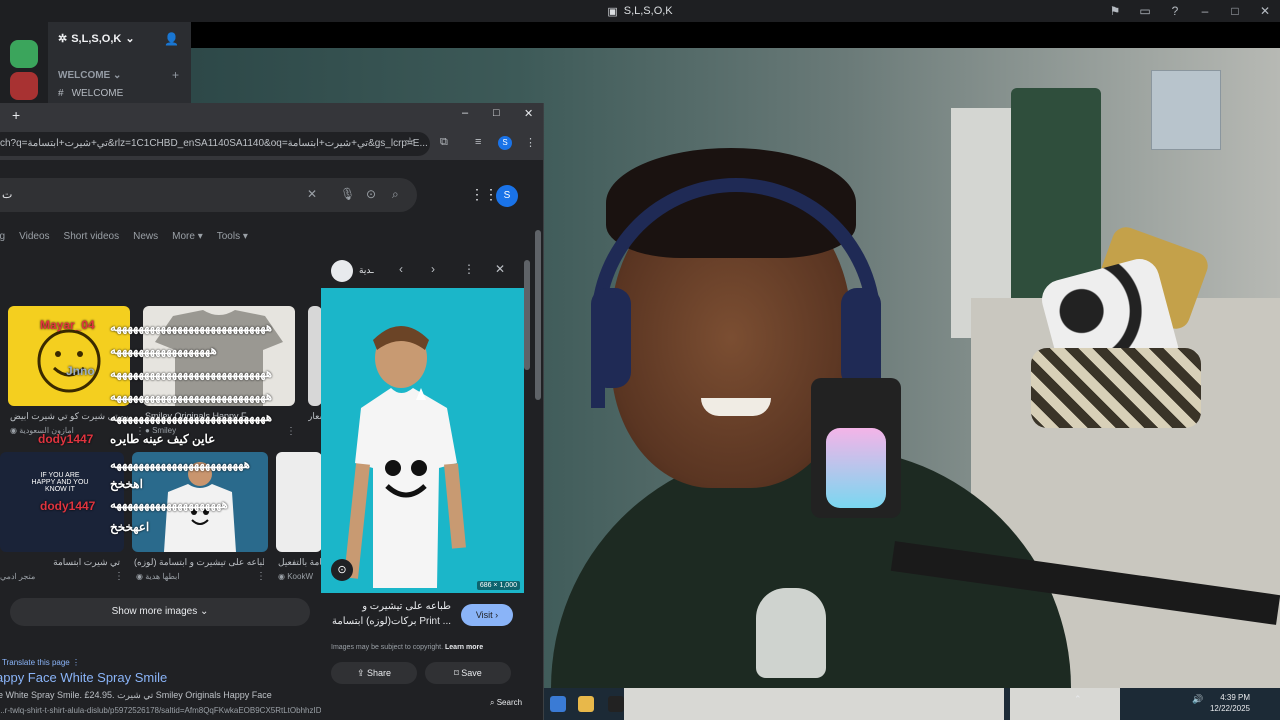 This screenshot has width=1280, height=720. What do you see at coordinates (410, 141) in the screenshot?
I see `bookmark-star-icon: ☆` at bounding box center [410, 141].